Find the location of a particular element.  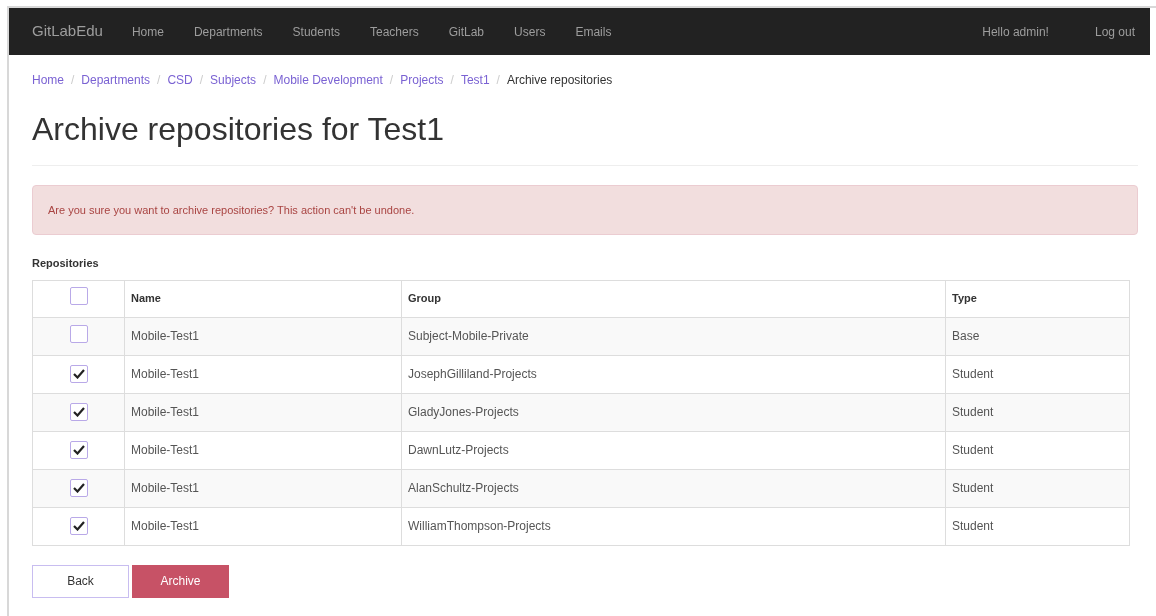

warning-alert: Are you sure you want to archive repositories? This action can't be undone. is located at coordinates (585, 210).